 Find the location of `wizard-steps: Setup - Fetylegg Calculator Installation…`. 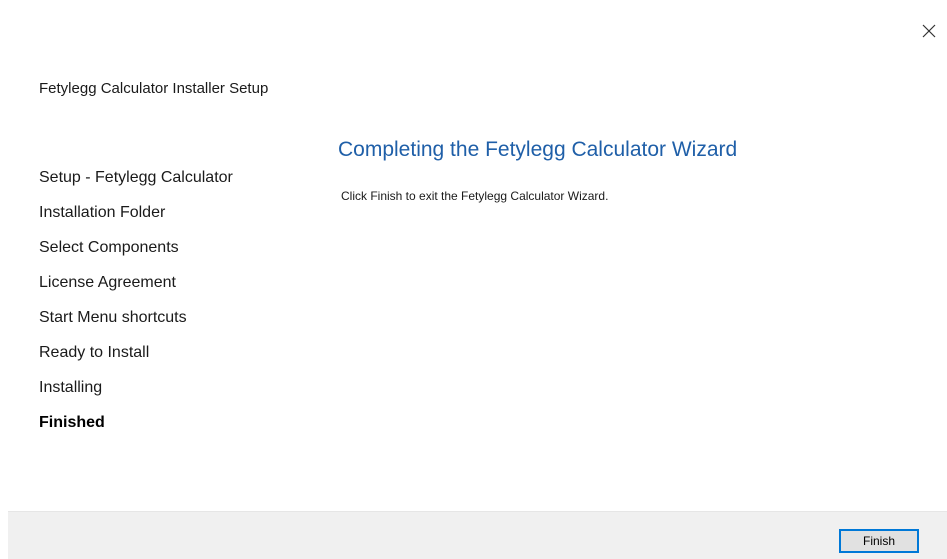

wizard-steps: Setup - Fetylegg Calculator Installation… is located at coordinates (136, 306).